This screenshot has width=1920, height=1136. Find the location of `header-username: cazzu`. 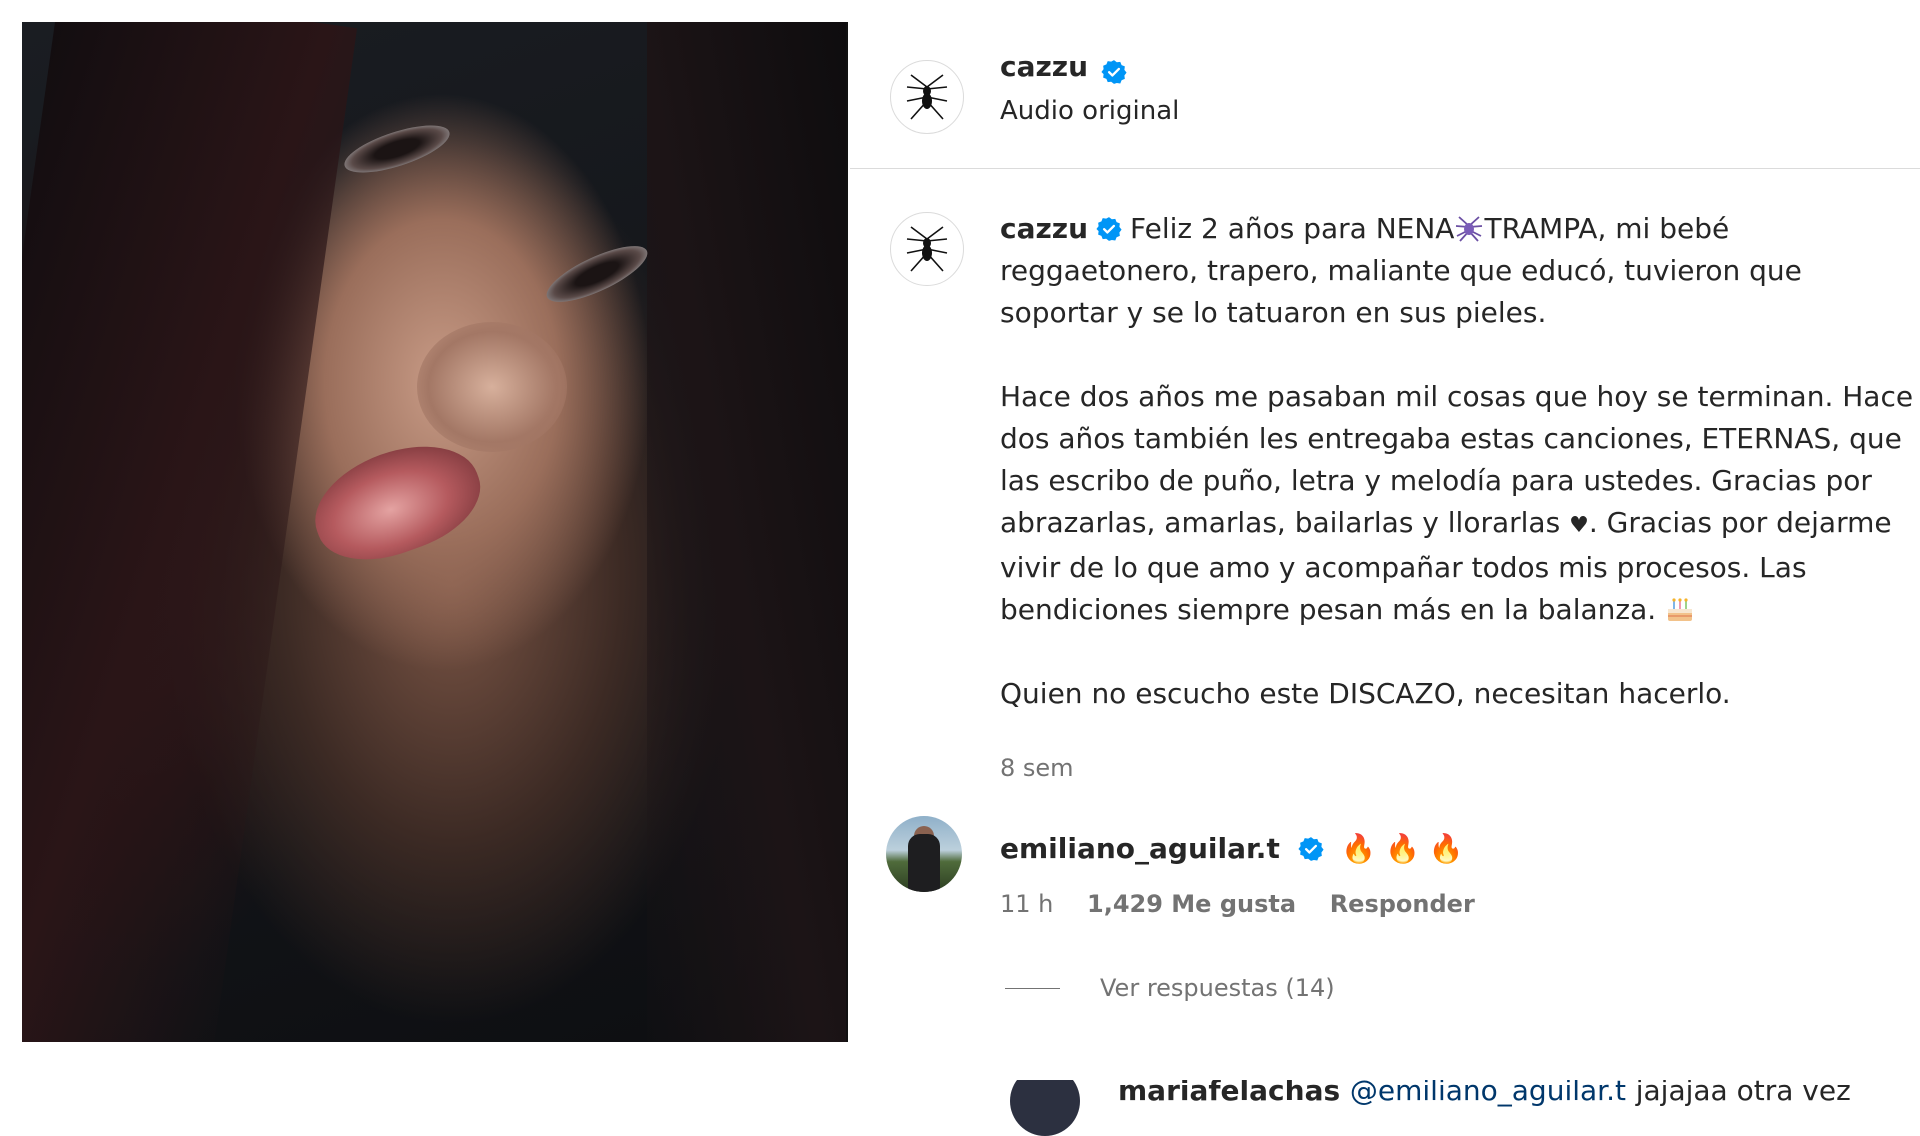

header-username: cazzu is located at coordinates (1044, 66).